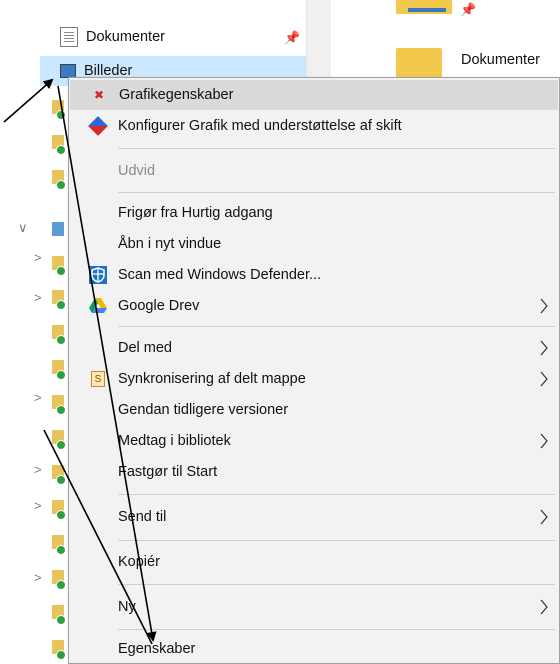 The width and height of the screenshot is (560, 664). What do you see at coordinates (314, 379) in the screenshot?
I see `menu-item-sync-shared-folder: S Synkronisering af delt mappe` at bounding box center [314, 379].